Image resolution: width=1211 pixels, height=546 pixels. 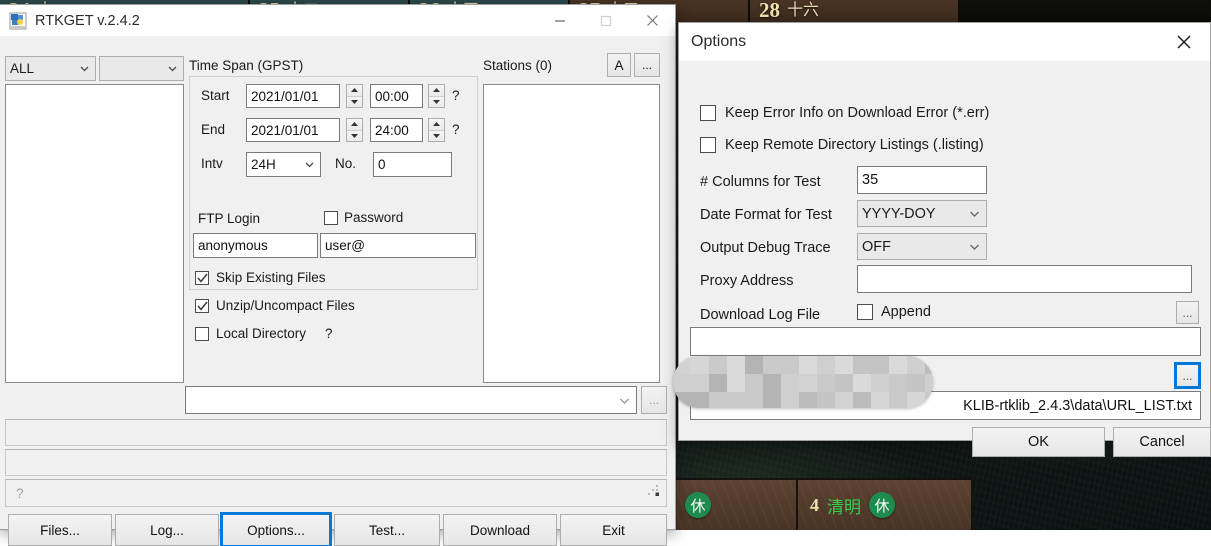 What do you see at coordinates (229, 218) in the screenshot?
I see `ftp-login-label: FTP Login` at bounding box center [229, 218].